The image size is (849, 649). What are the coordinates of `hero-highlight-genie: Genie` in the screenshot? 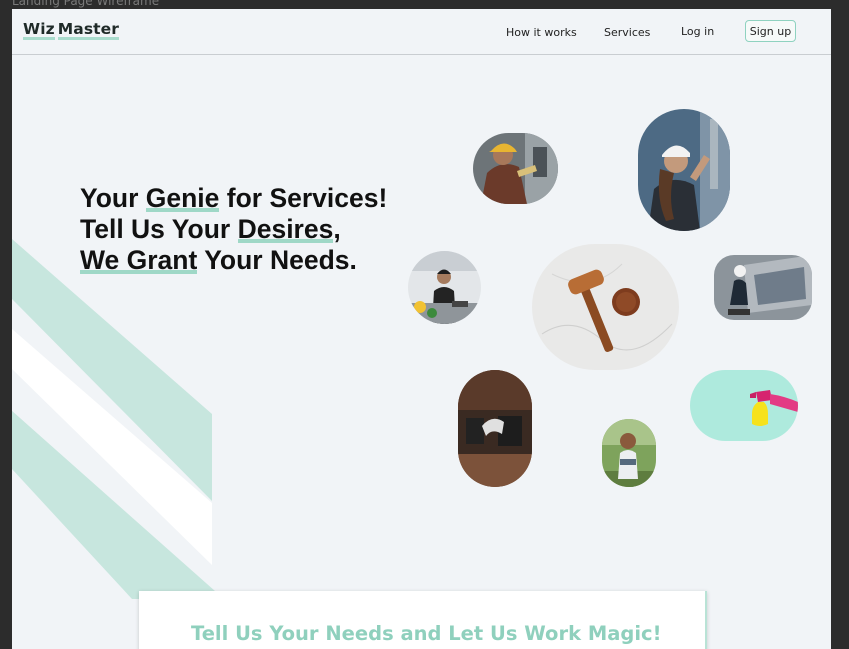 It's located at (182, 198).